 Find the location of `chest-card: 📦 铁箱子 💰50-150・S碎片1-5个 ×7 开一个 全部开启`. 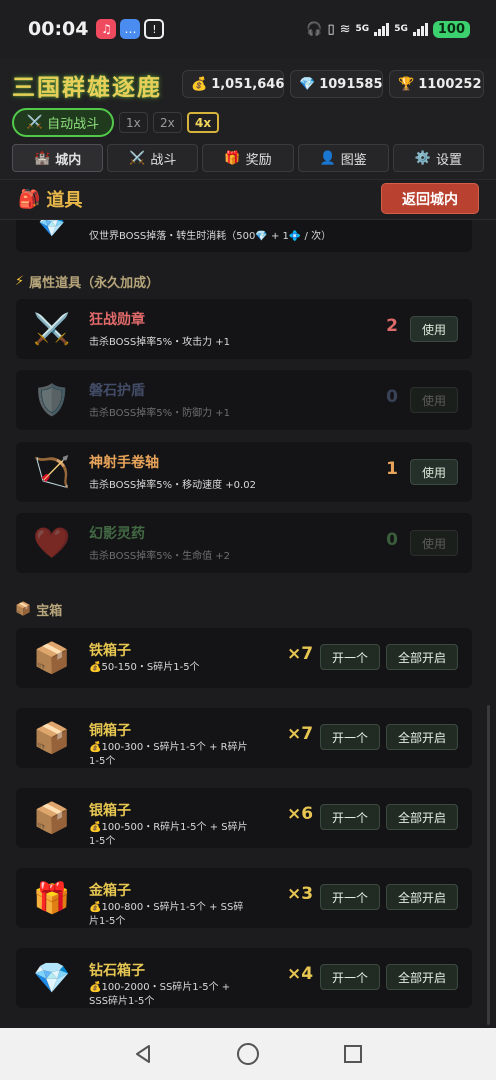

chest-card: 📦 铁箱子 💰50-150・S碎片1-5个 ×7 开一个 全部开启 is located at coordinates (244, 658).